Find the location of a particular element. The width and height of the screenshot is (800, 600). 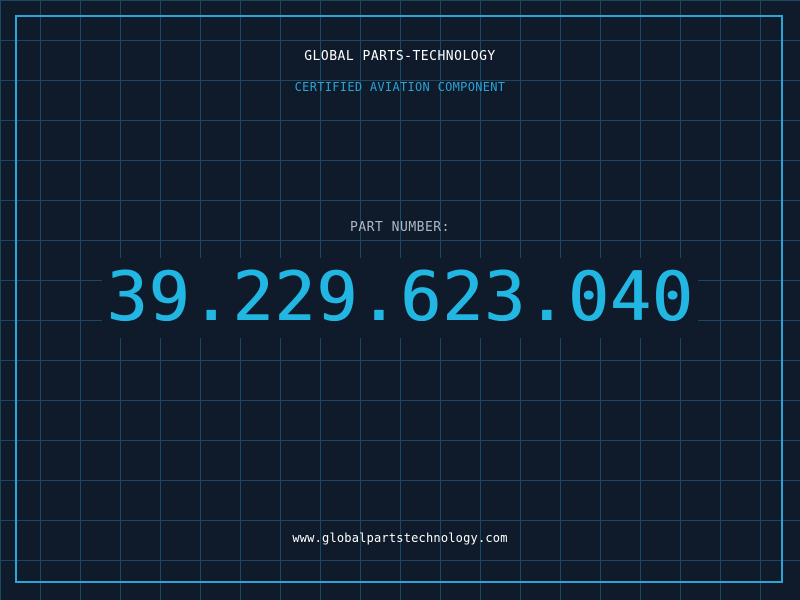

website-url: www.globalpartstechnology.com is located at coordinates (400, 538).